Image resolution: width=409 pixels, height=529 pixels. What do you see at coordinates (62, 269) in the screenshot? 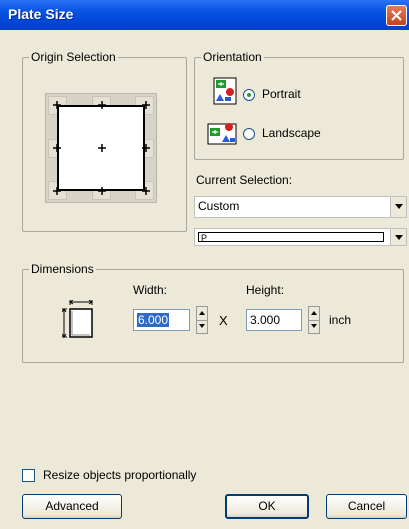
I see `dimensions-legend: Dimensions` at bounding box center [62, 269].